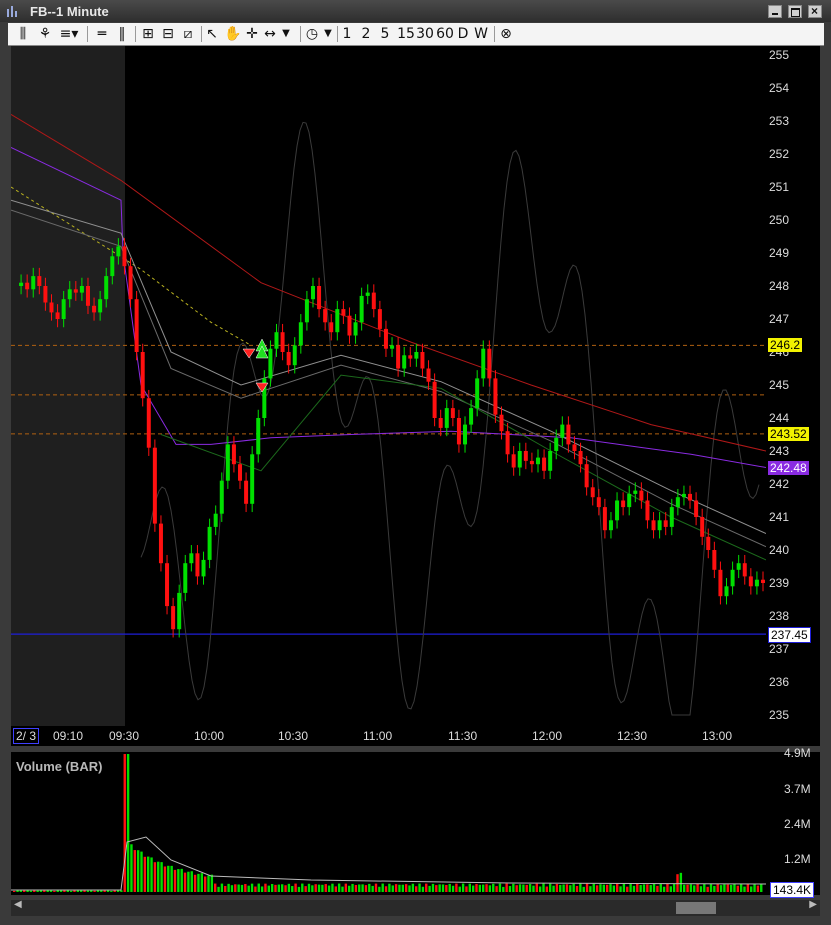 This screenshot has height=925, width=831. What do you see at coordinates (815, 11) in the screenshot?
I see `close-button: ×` at bounding box center [815, 11].